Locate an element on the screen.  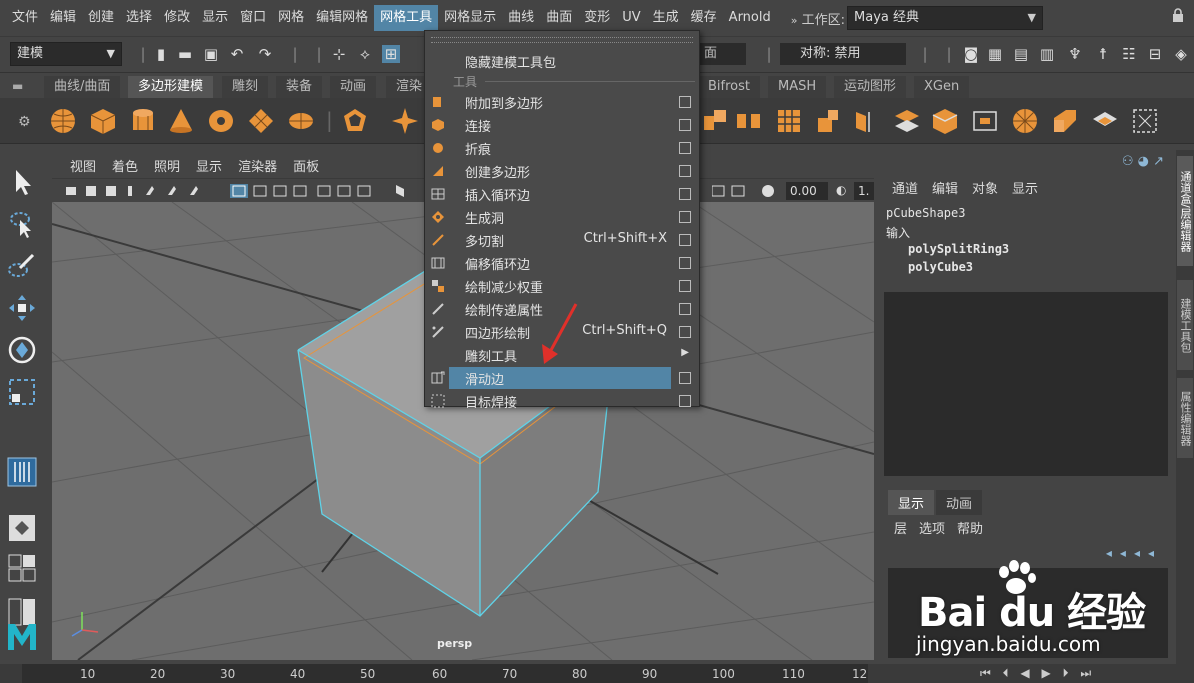
render-settings-icon: ▥ is located at coordinates (1047, 54).